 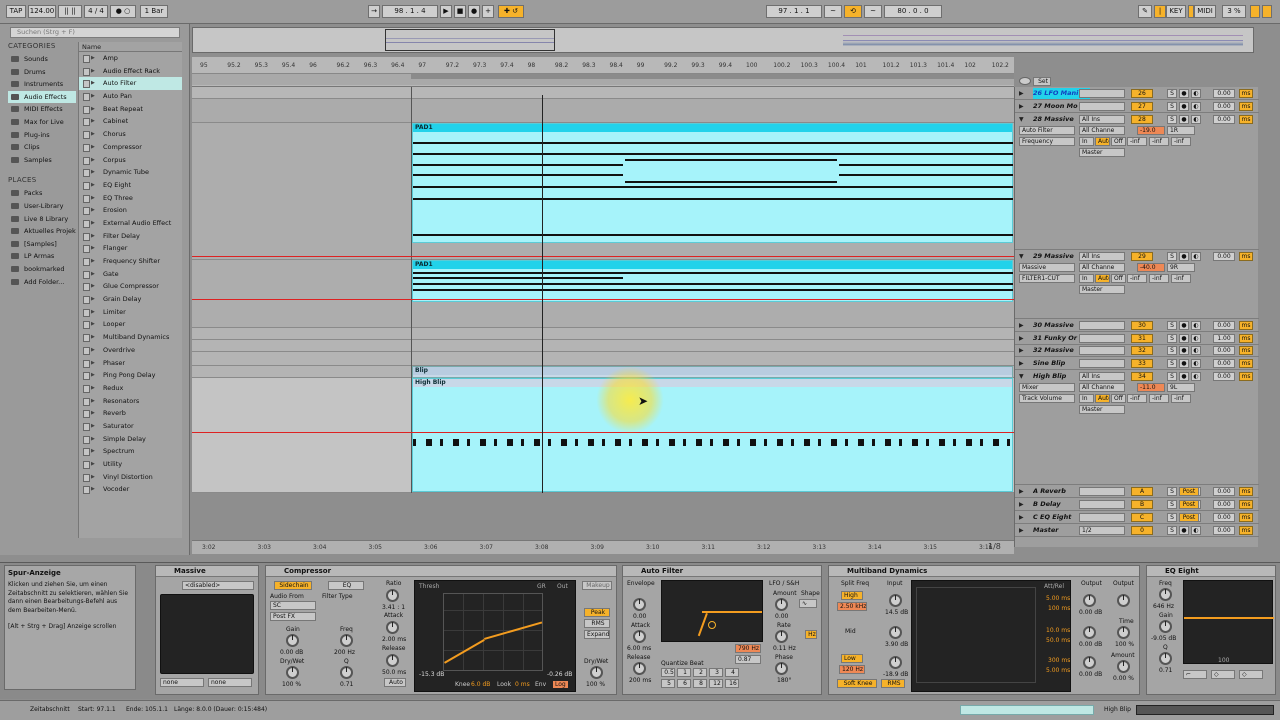 I want to click on track-header: ▶ 32 Massive 32 S ● ◐ 0.00 ms, so click(x=1137, y=350).